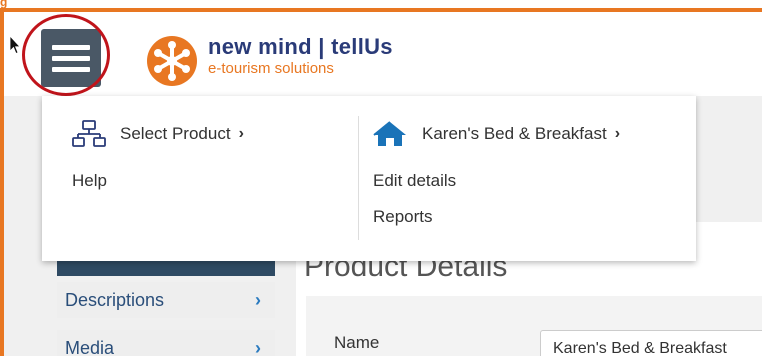  I want to click on sidebar-item-label: Media, so click(90, 347).